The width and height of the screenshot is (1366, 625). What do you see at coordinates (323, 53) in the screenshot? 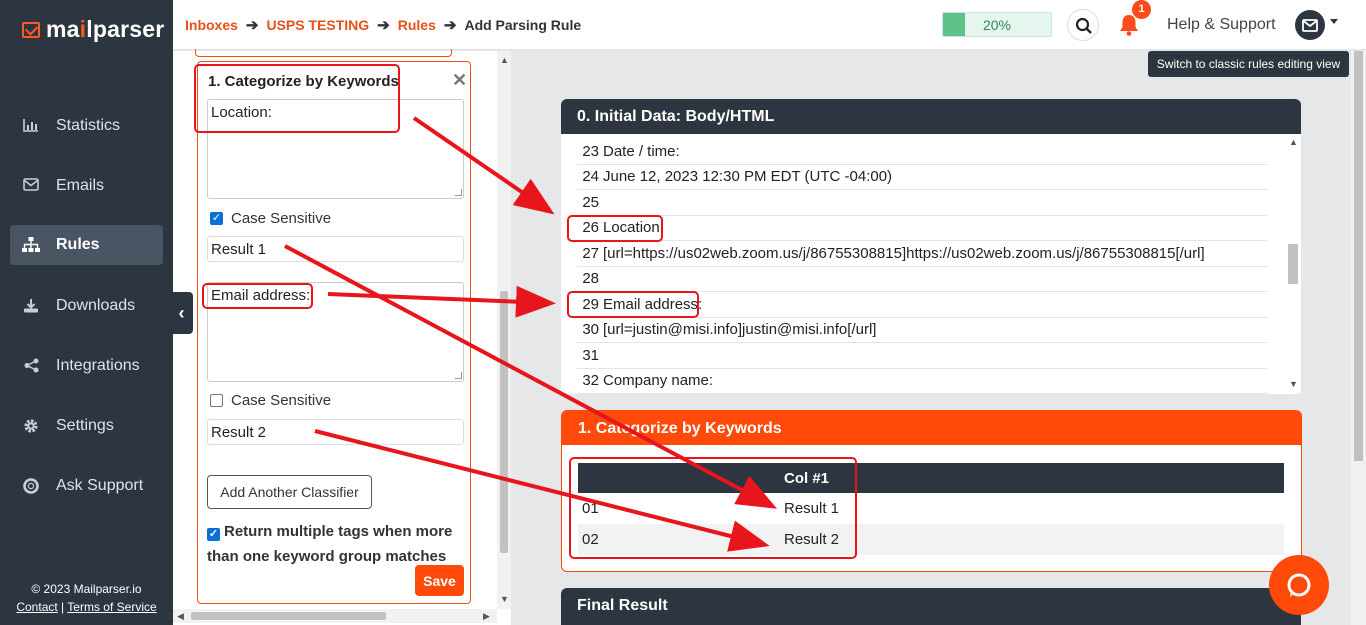
I see `previous-rule-card` at bounding box center [323, 53].